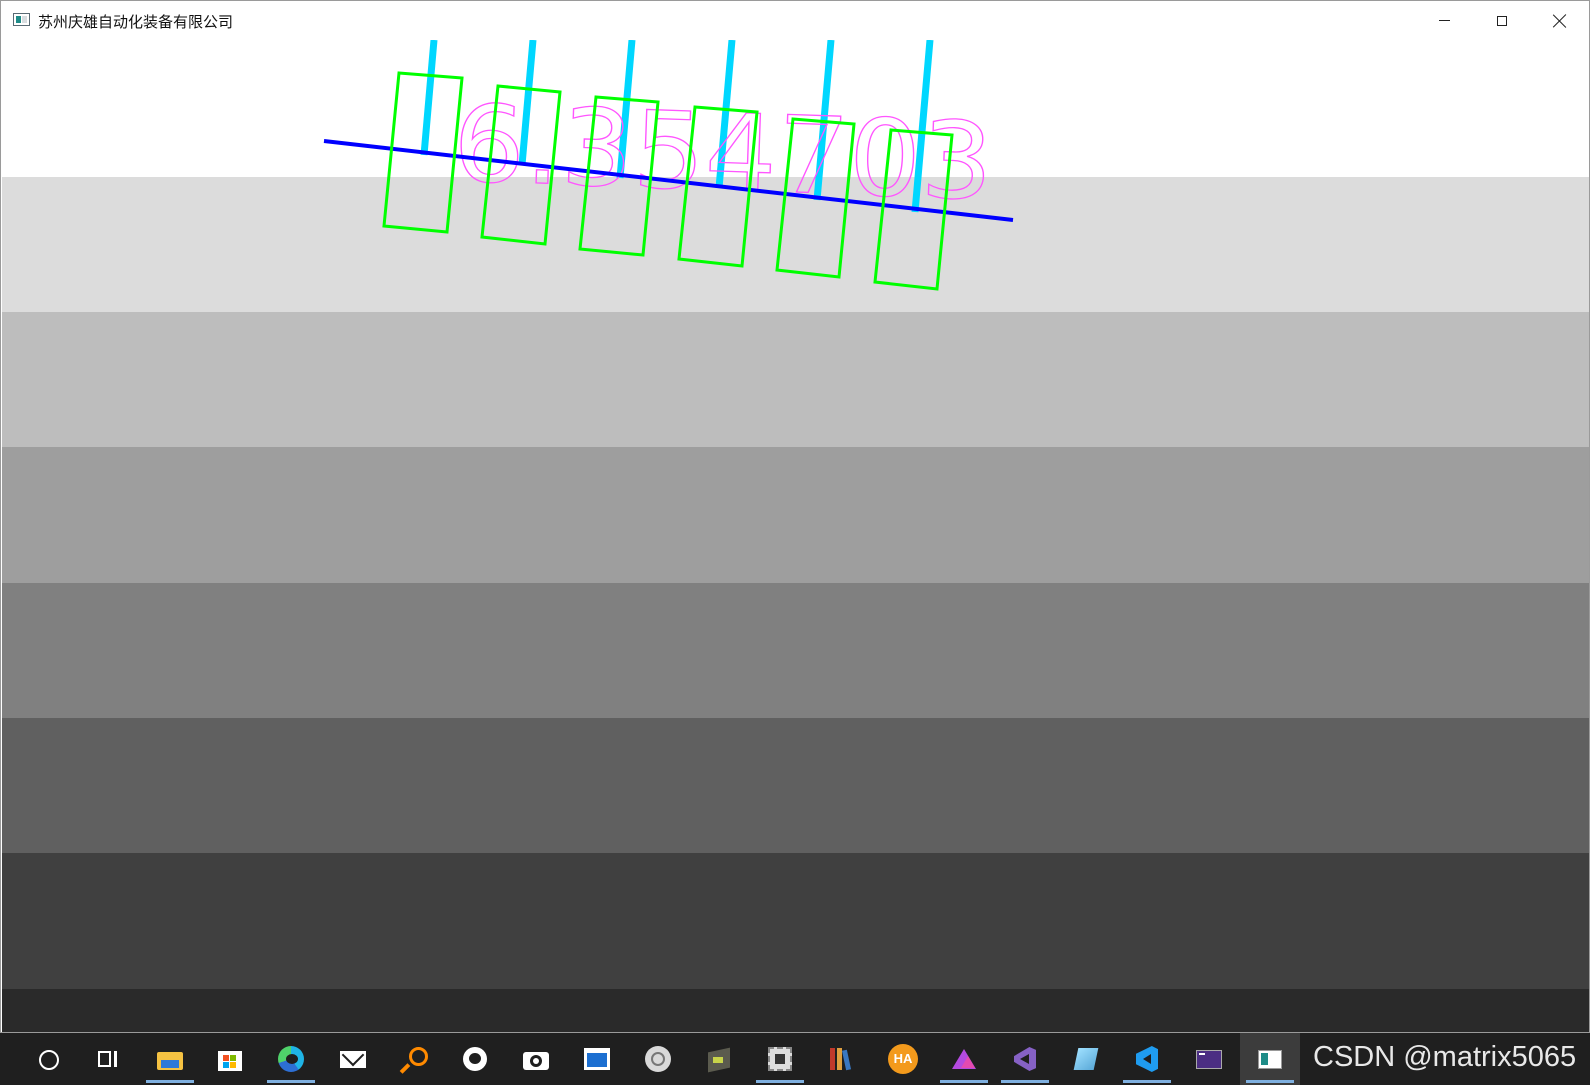 This screenshot has width=1590, height=1085. I want to click on taskbar-search-tool, so click(414, 1059).